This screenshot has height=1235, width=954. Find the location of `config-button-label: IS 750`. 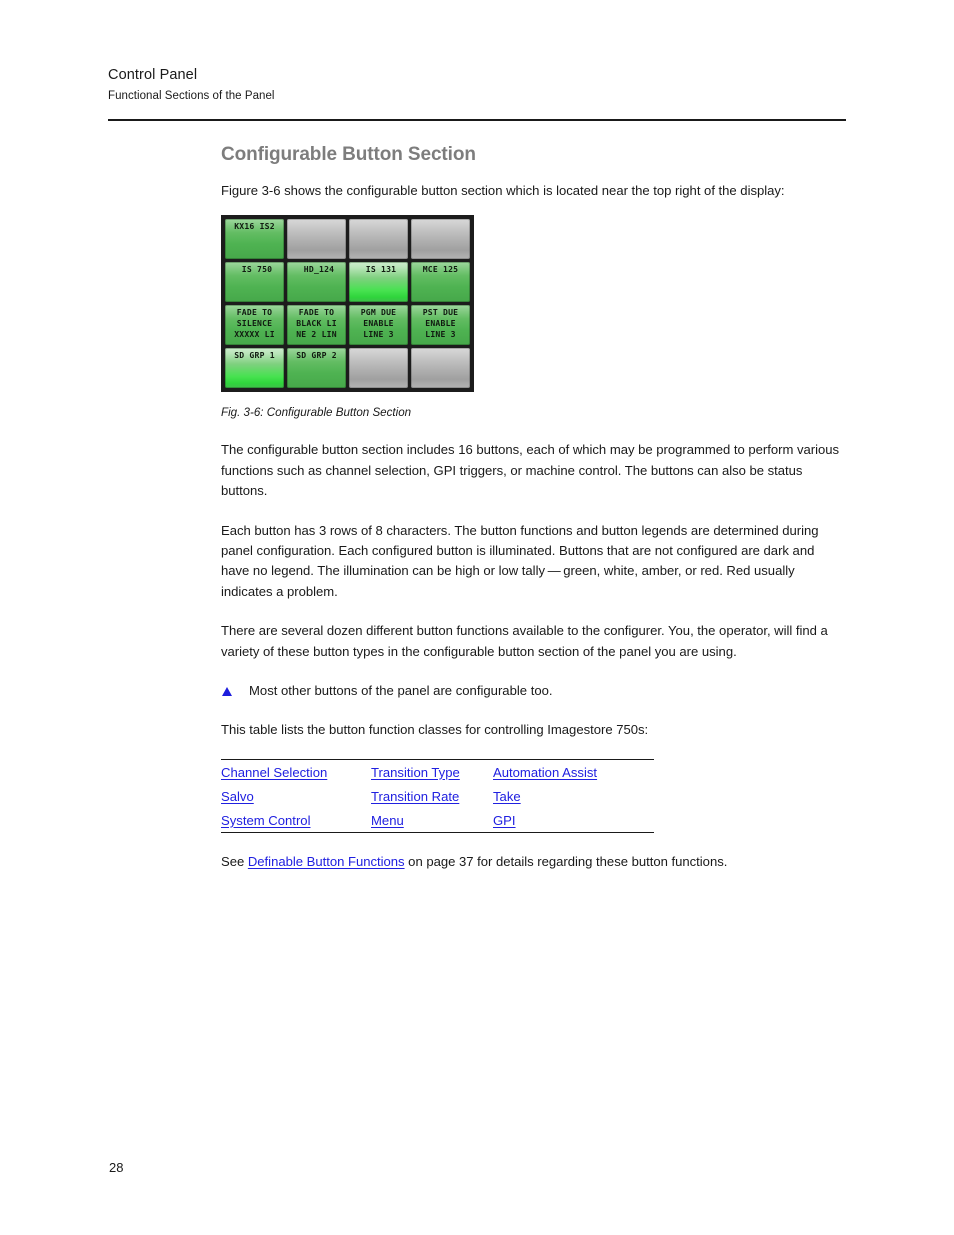

config-button-label: IS 750 is located at coordinates (254, 269).